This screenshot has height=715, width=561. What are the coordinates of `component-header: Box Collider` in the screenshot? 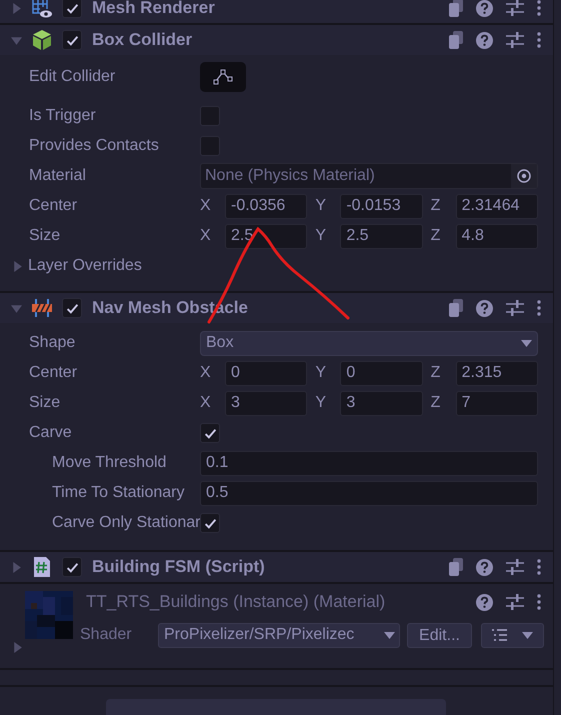 It's located at (276, 40).